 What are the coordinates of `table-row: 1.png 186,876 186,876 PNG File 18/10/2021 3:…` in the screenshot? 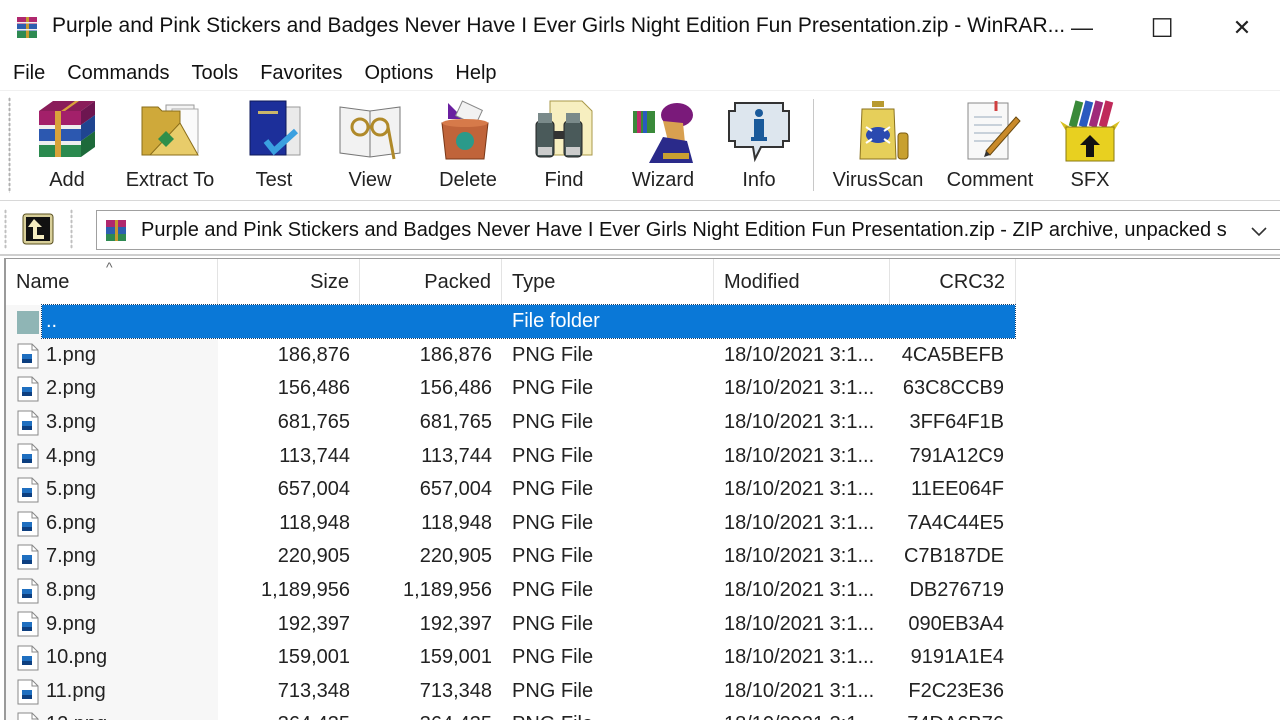 It's located at (511, 356).